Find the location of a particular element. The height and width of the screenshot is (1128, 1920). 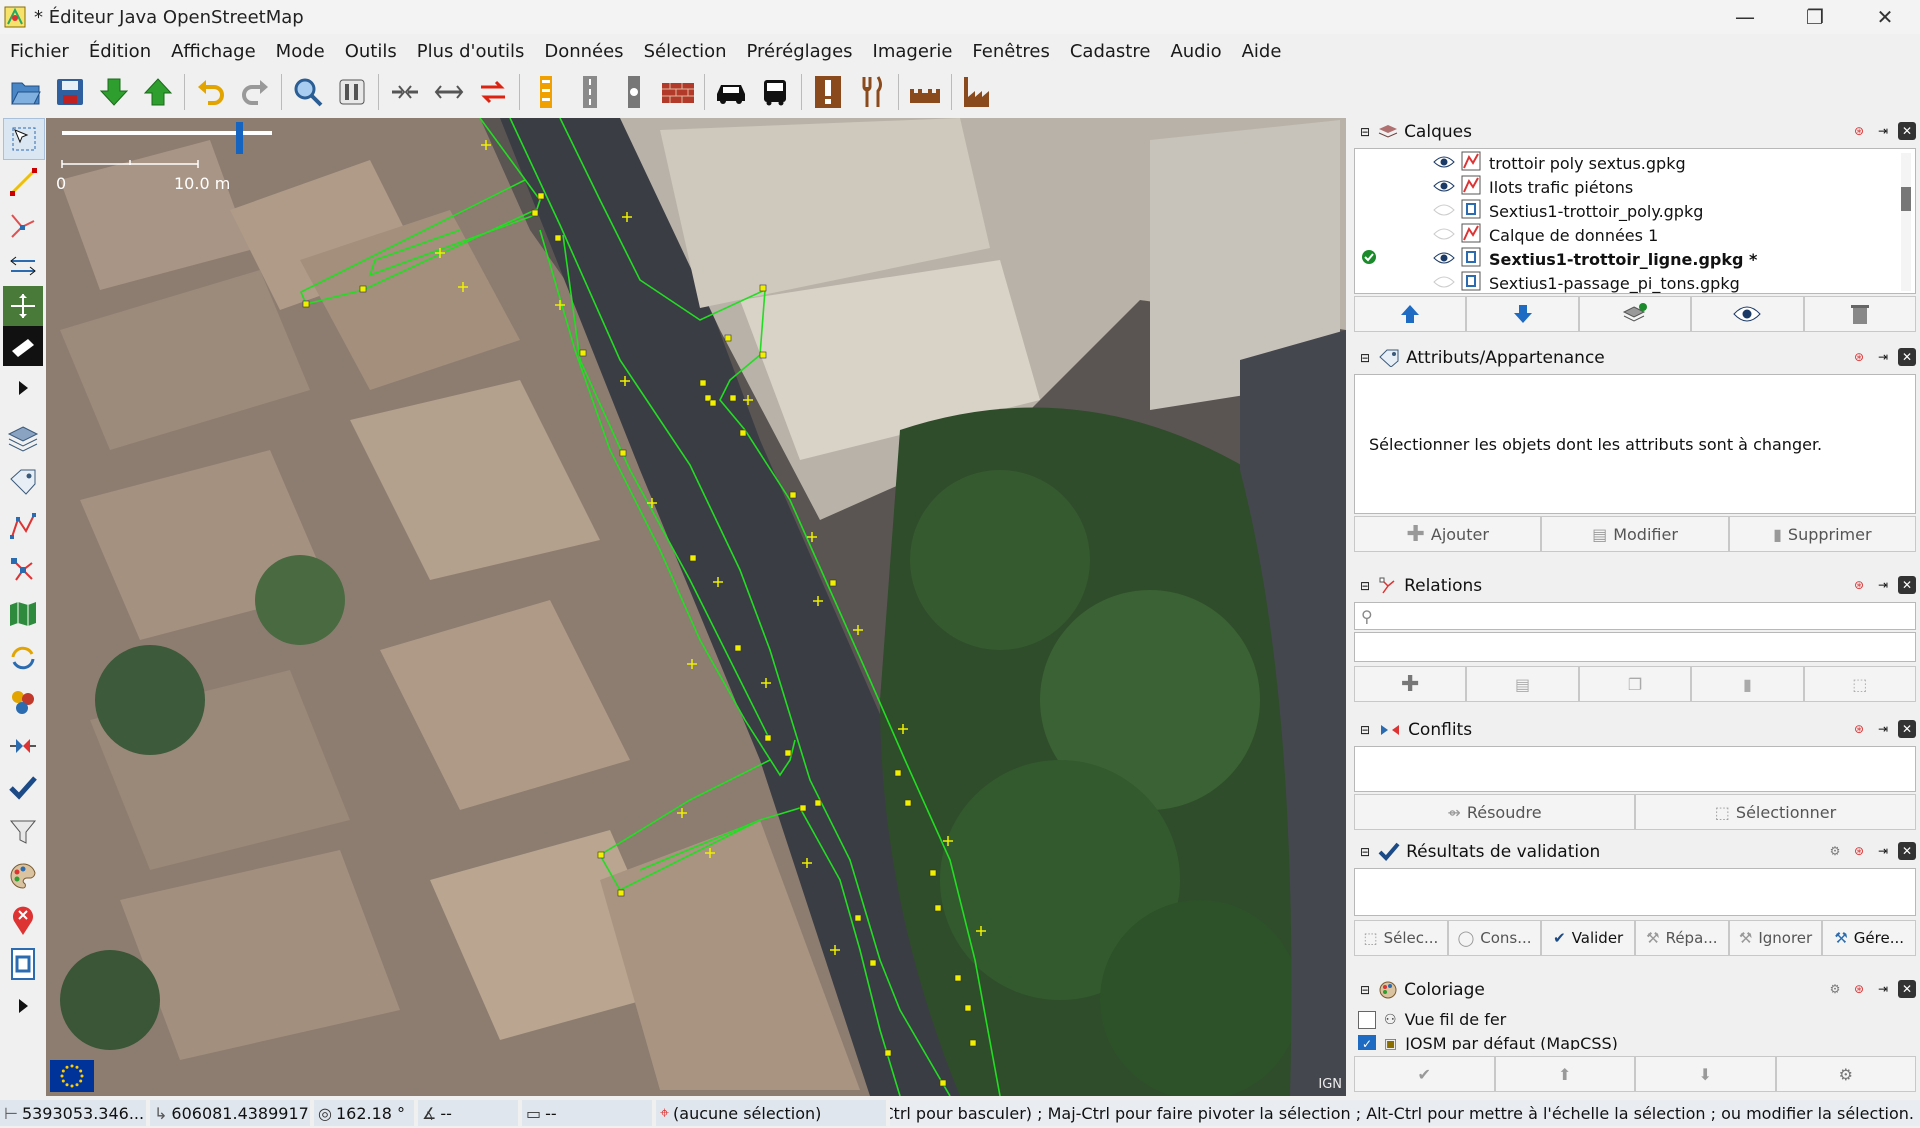

delete-mode-icon is located at coordinates (23, 346).